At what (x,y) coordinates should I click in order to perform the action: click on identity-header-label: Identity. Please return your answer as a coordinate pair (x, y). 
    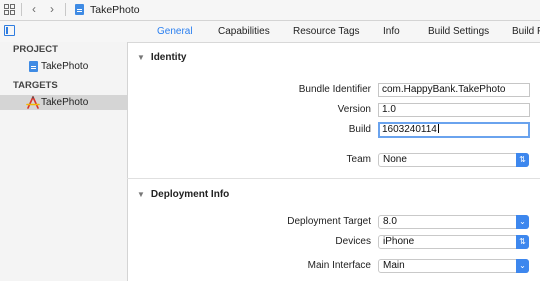
    Looking at the image, I should click on (168, 57).